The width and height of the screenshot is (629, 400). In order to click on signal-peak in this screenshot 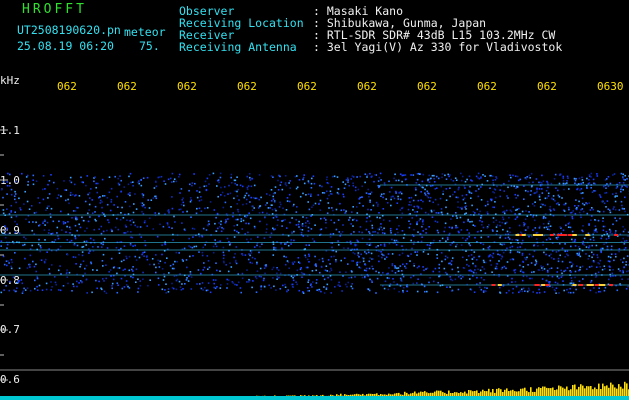, I will do `click(551, 235)`.